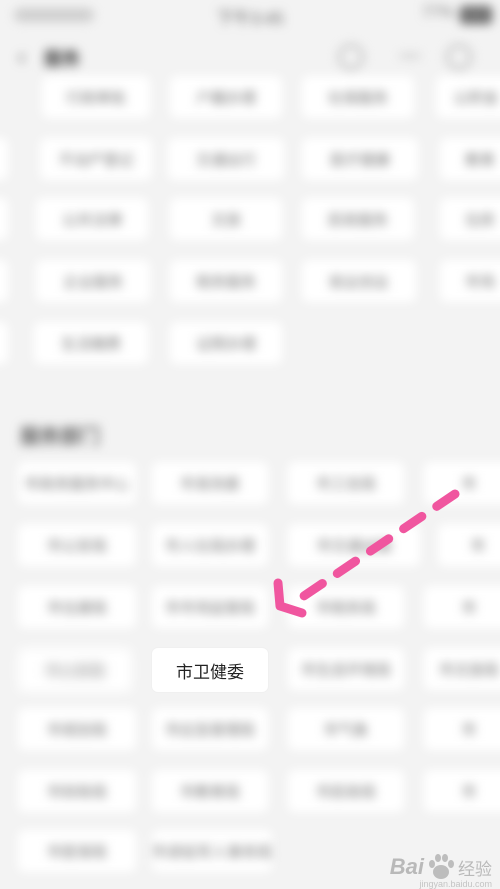  What do you see at coordinates (455, 884) in the screenshot?
I see `watermark-url: jingyan.baidu.com` at bounding box center [455, 884].